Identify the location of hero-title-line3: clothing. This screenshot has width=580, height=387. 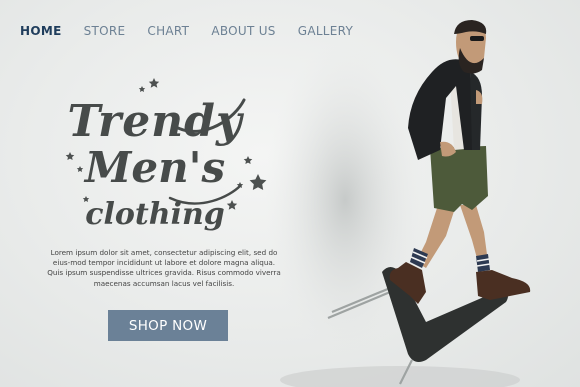
(155, 215).